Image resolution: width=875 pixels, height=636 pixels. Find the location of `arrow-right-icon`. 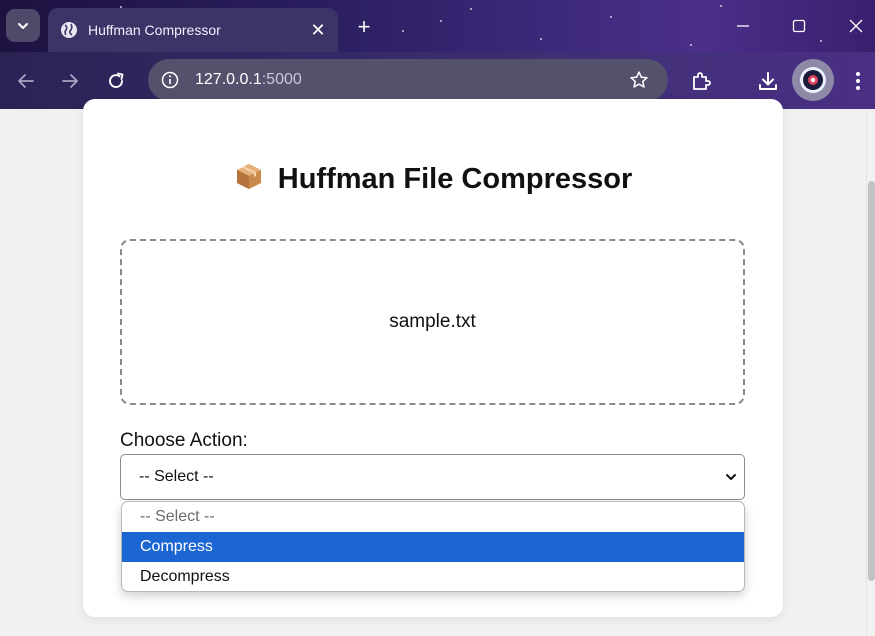

arrow-right-icon is located at coordinates (70, 81).